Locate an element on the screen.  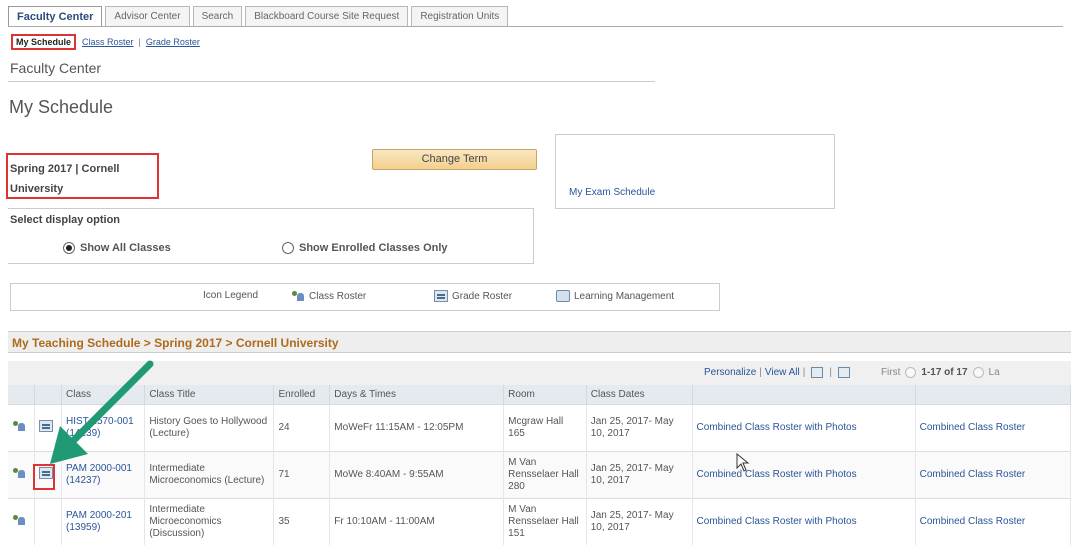
term-label: Spring 2017 | Cornell University is located at coordinates (82, 176).